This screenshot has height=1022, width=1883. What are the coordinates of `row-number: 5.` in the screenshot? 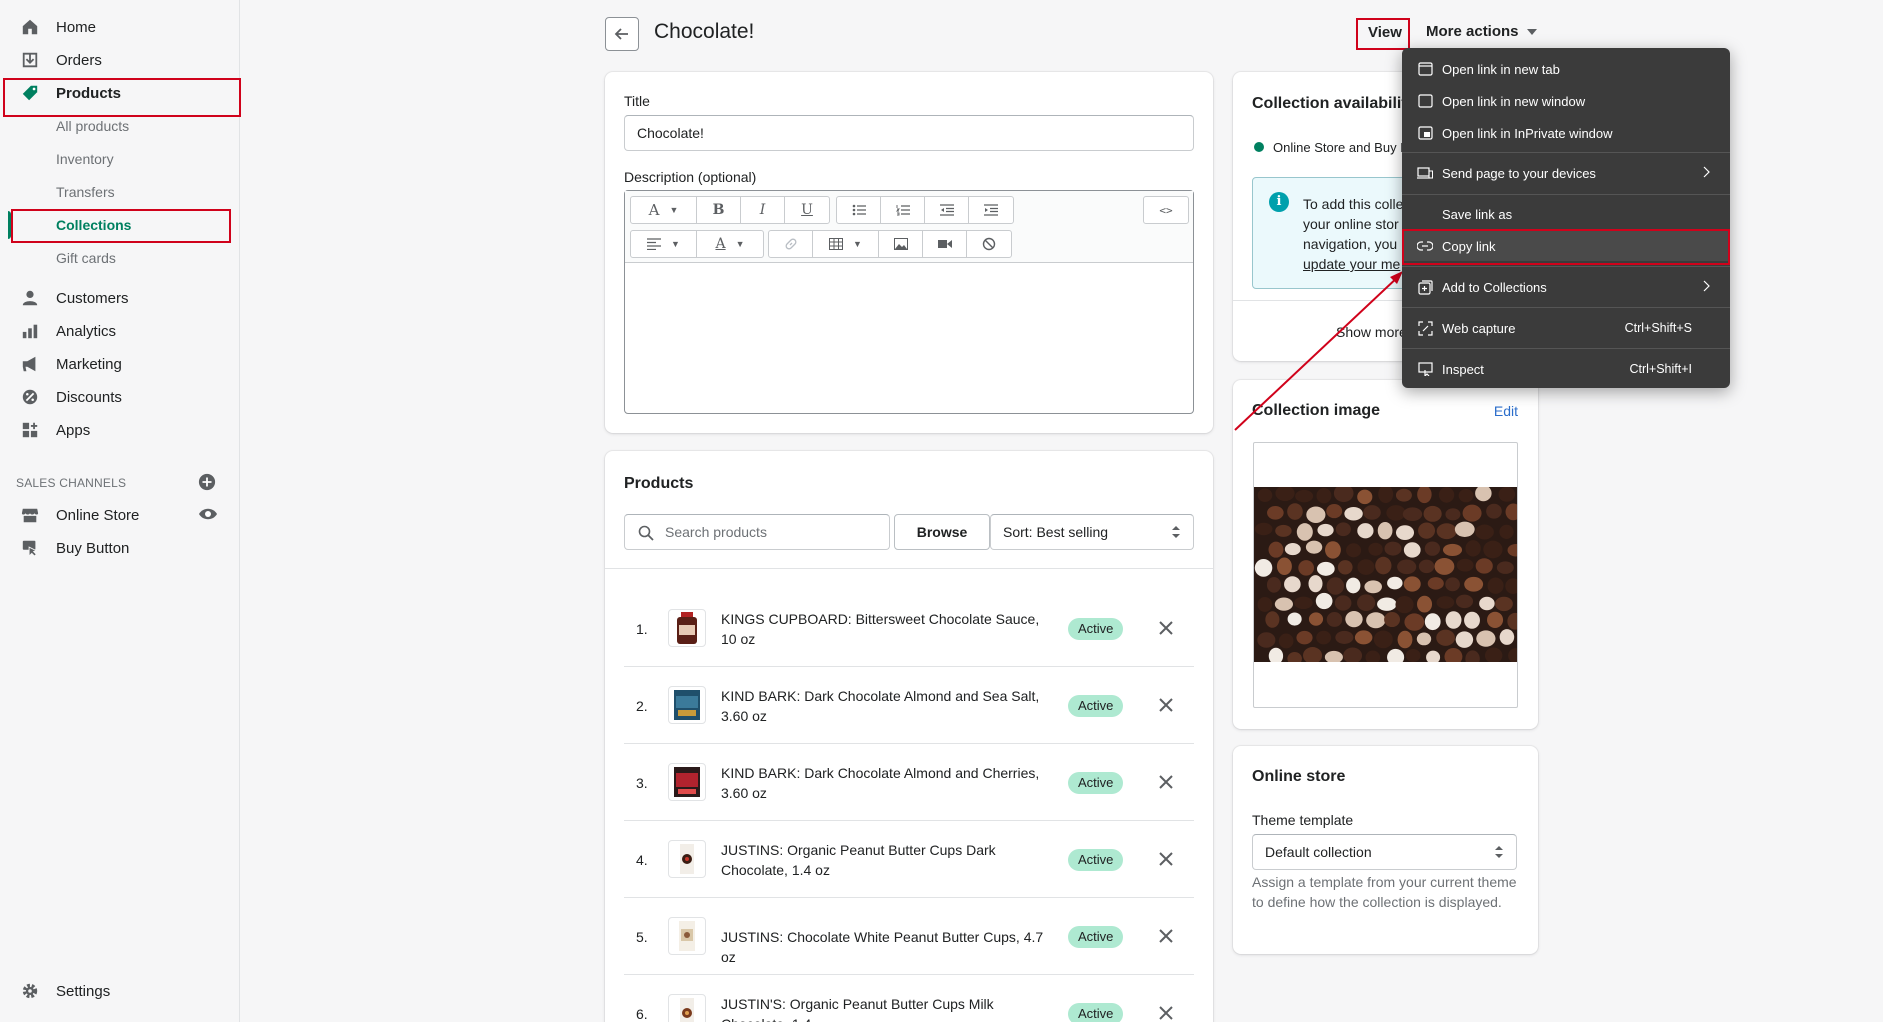 It's located at (642, 937).